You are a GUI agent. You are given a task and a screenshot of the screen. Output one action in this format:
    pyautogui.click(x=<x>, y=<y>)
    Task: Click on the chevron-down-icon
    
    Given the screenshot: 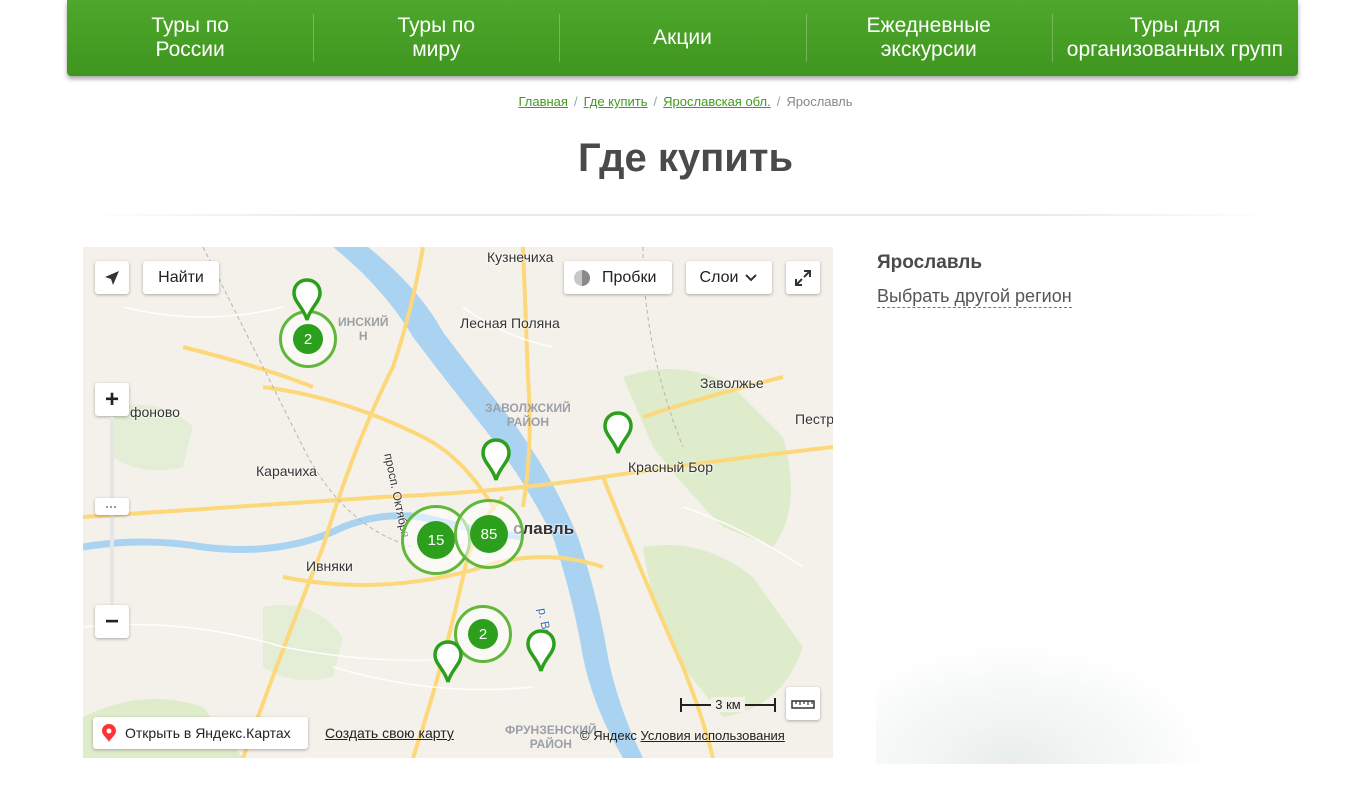 What is the action you would take?
    pyautogui.click(x=751, y=277)
    